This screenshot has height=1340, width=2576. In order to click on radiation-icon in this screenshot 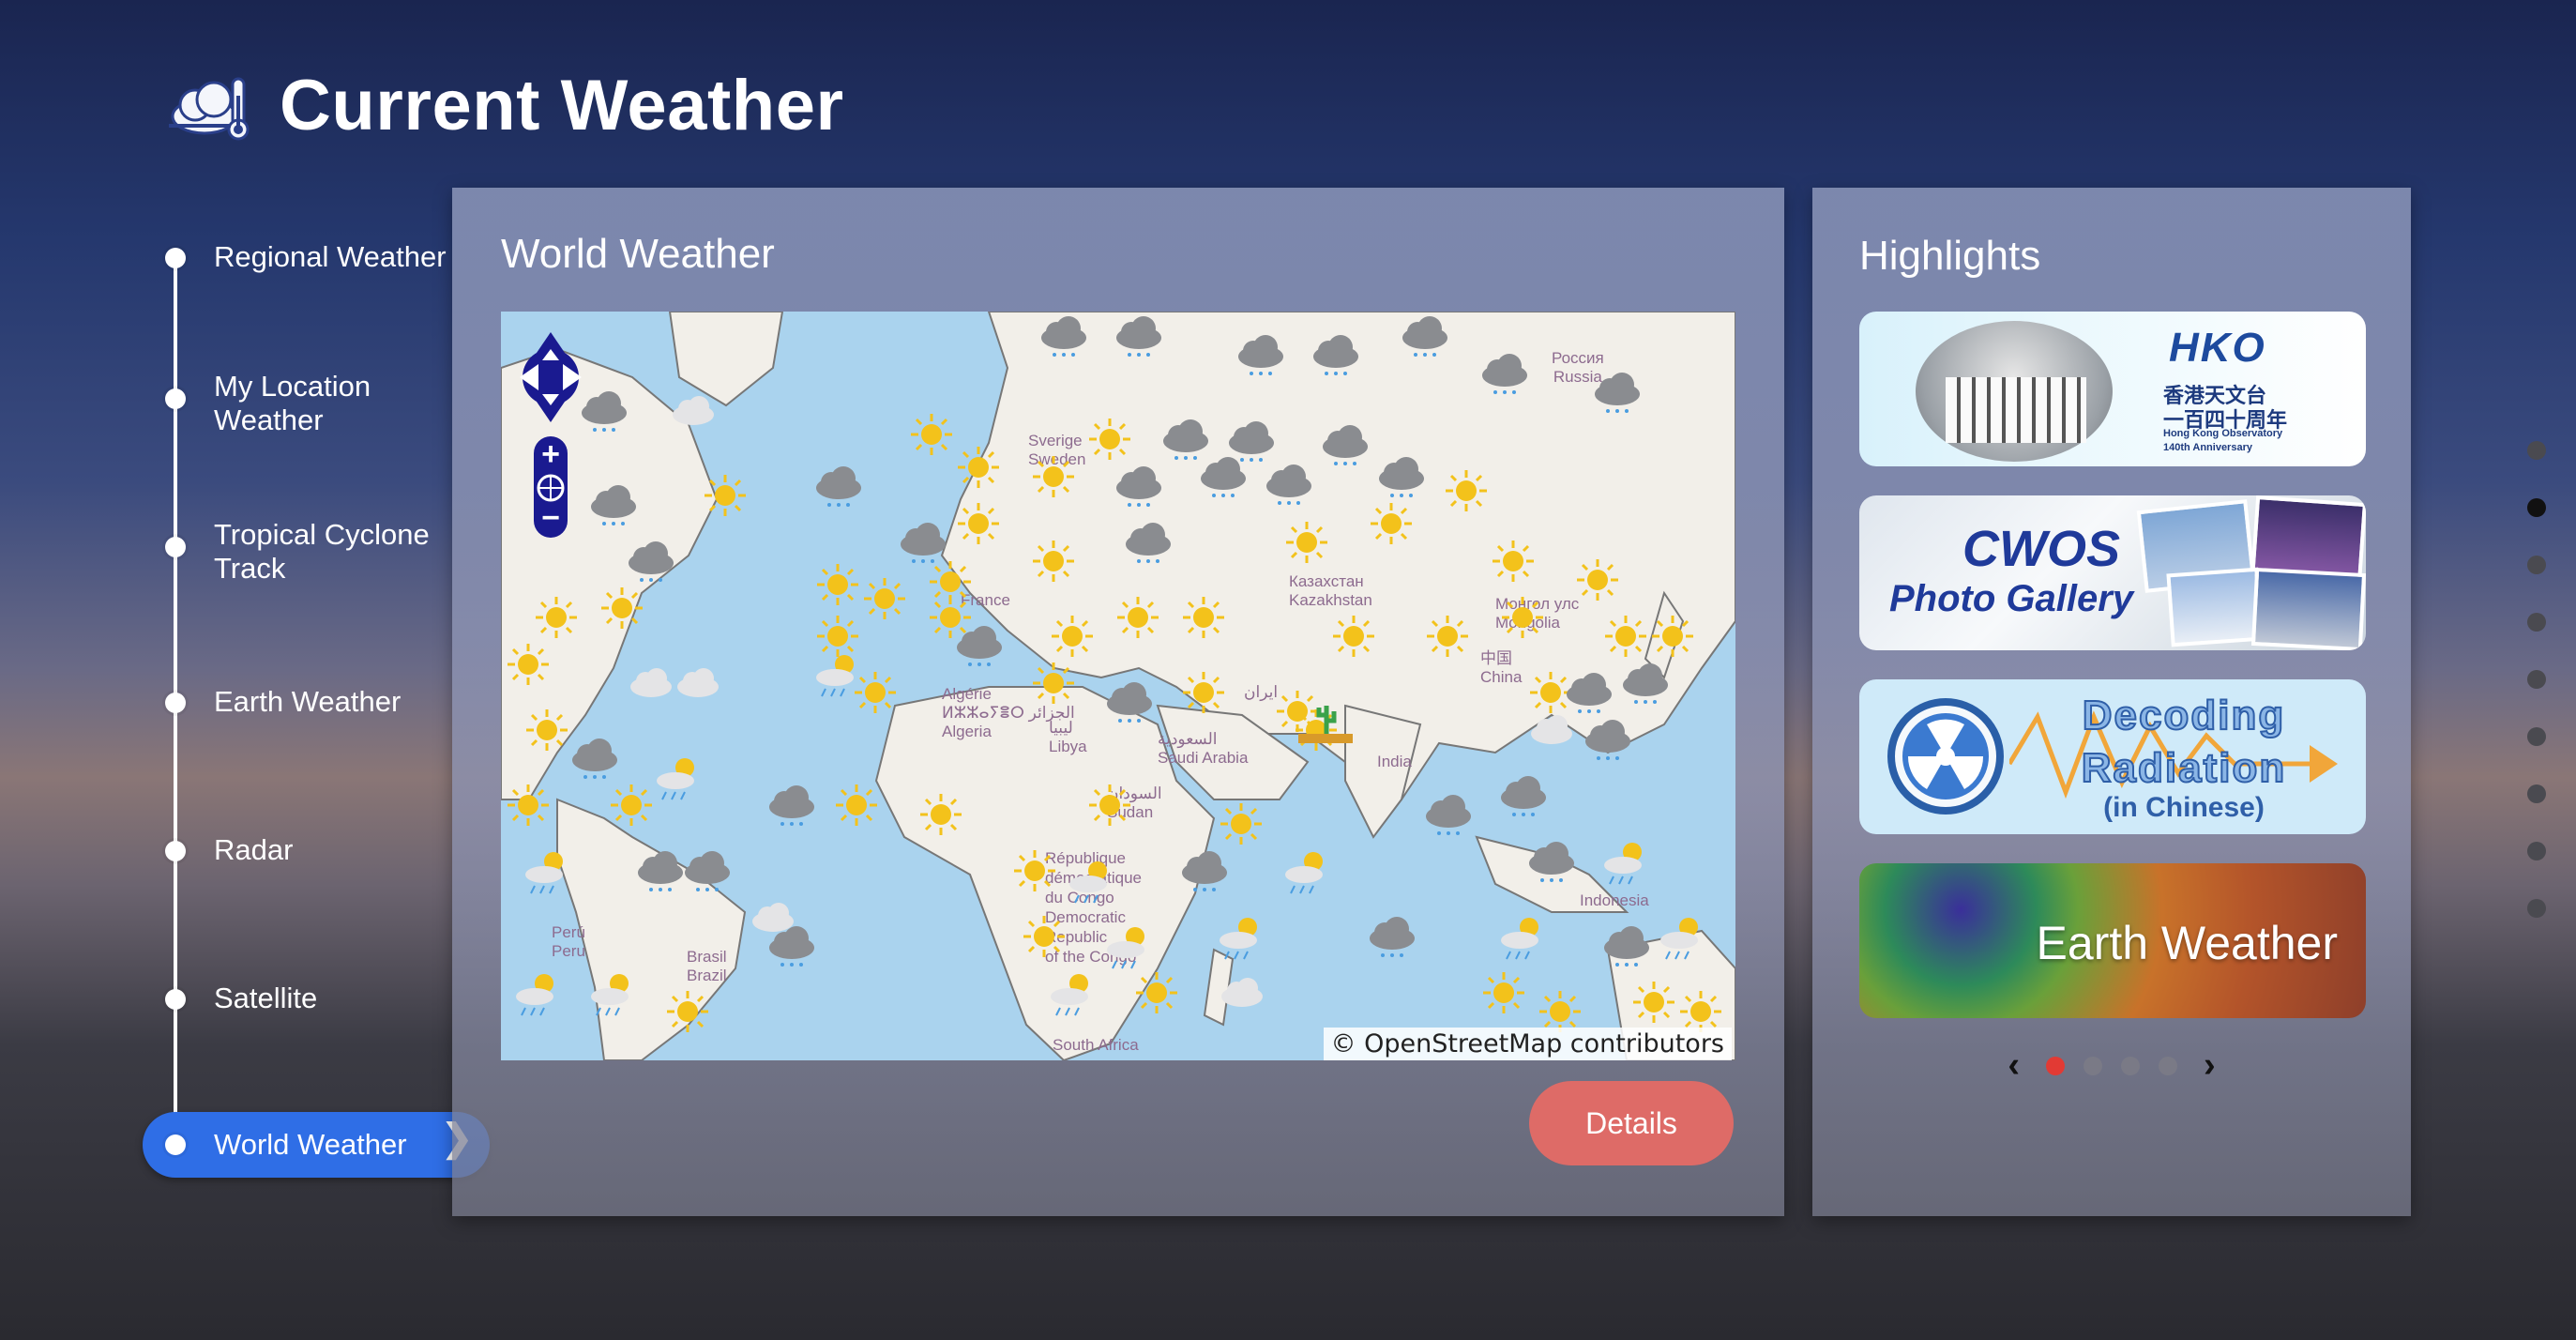, I will do `click(1945, 756)`.